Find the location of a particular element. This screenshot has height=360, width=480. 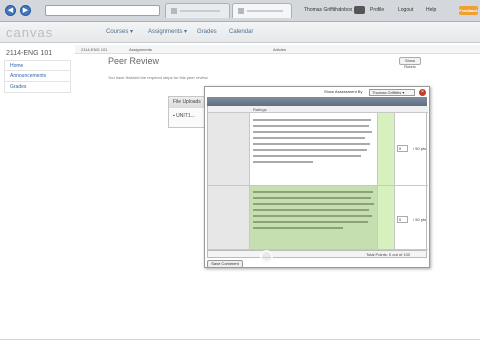

rubric-total-row: Total Points: 0 out of 100 is located at coordinates (317, 254).